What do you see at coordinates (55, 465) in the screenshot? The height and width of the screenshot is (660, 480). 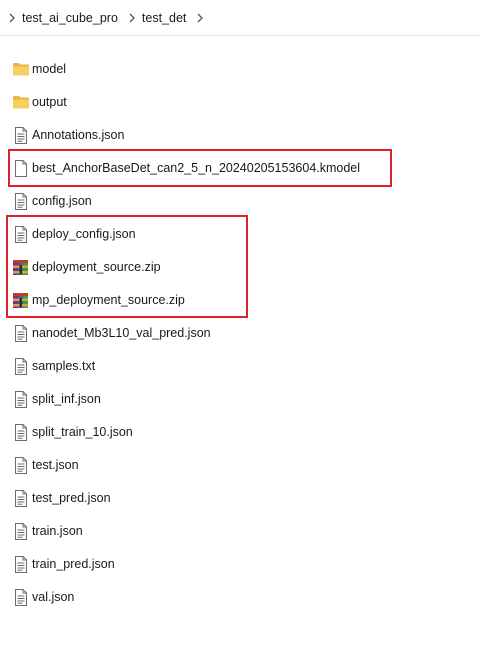 I see `file-name: test.json` at bounding box center [55, 465].